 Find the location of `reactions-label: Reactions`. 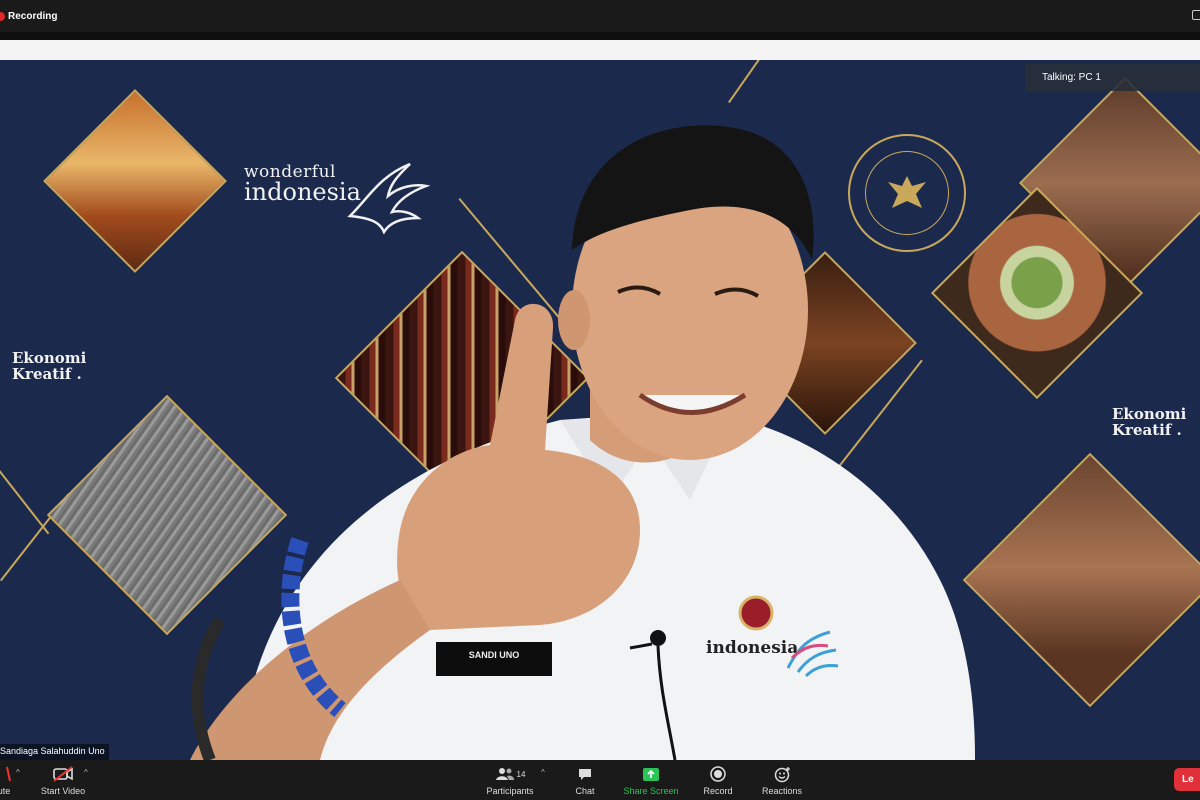

reactions-label: Reactions is located at coordinates (782, 791).